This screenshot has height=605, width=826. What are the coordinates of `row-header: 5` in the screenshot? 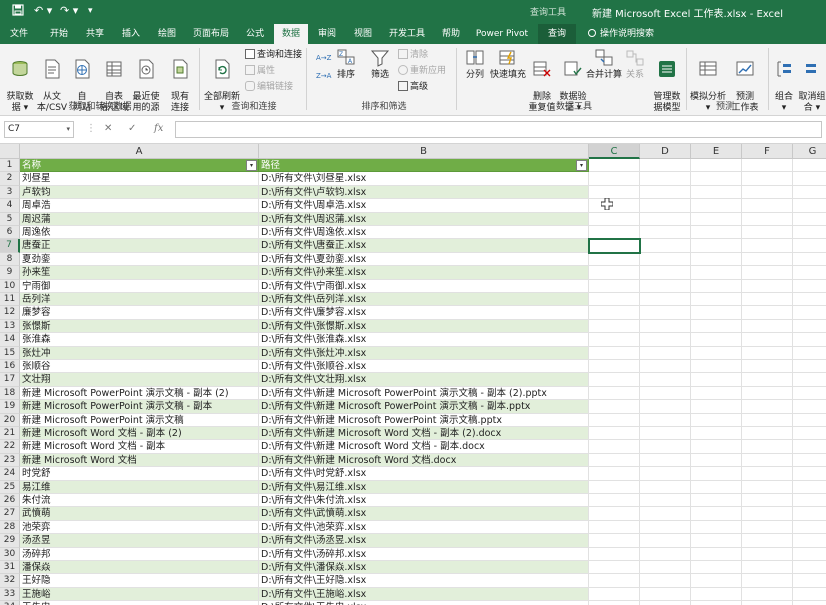 It's located at (10, 219).